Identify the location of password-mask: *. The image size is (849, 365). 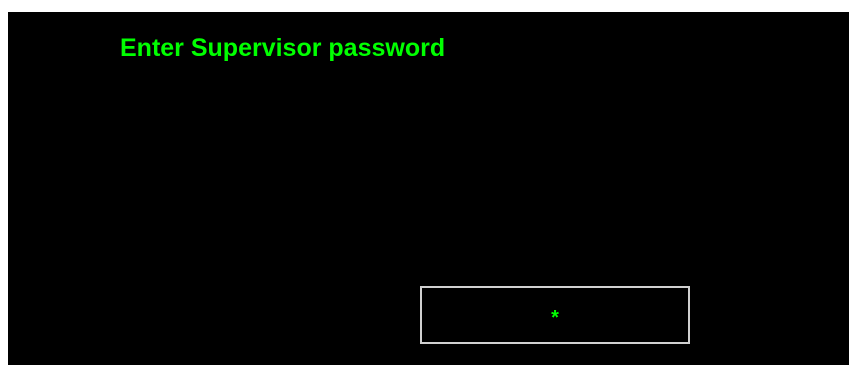
(555, 318).